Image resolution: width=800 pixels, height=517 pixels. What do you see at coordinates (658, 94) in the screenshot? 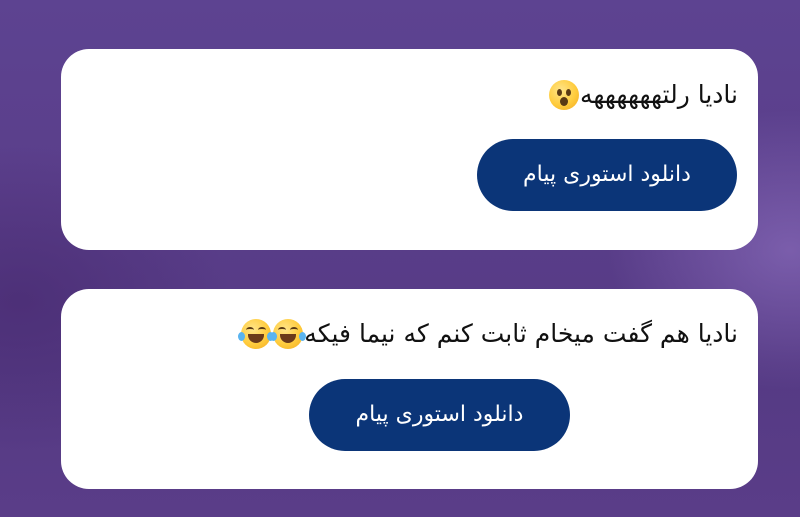
I see `message-text: نادیا رلتههههههه` at bounding box center [658, 94].